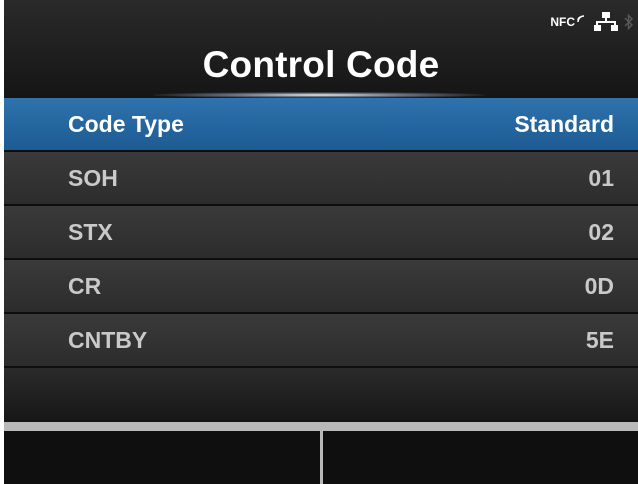  What do you see at coordinates (321, 64) in the screenshot?
I see `page-title: Control Code` at bounding box center [321, 64].